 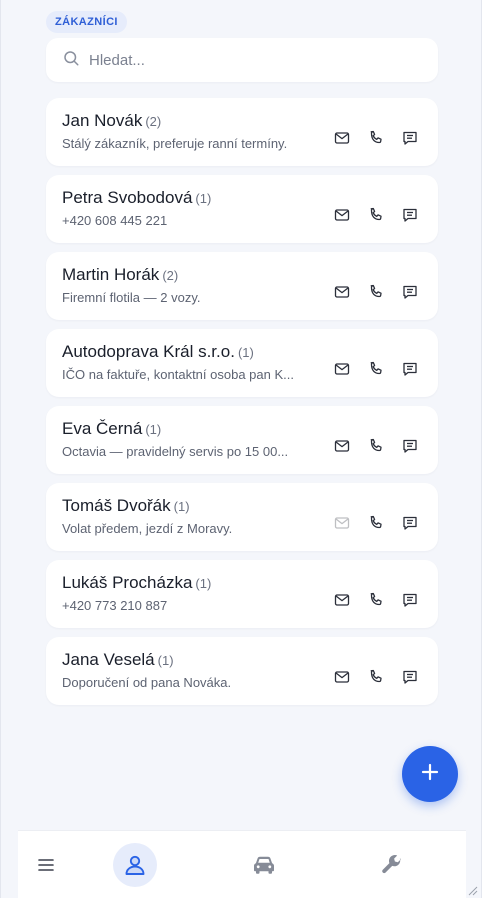 What do you see at coordinates (115, 605) in the screenshot?
I see `customer-note: +420 773 210 887` at bounding box center [115, 605].